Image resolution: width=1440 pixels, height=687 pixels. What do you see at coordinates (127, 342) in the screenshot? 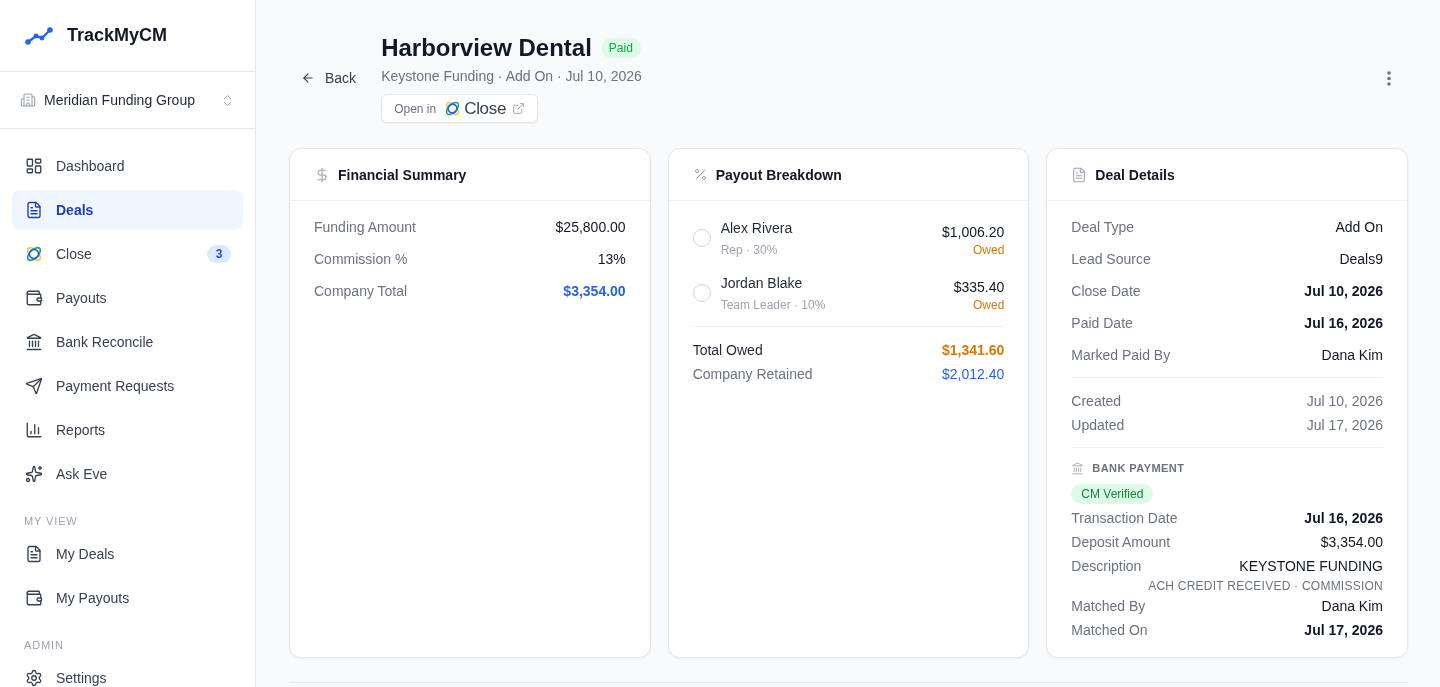
I see `nav-item: Bank Reconcile` at bounding box center [127, 342].